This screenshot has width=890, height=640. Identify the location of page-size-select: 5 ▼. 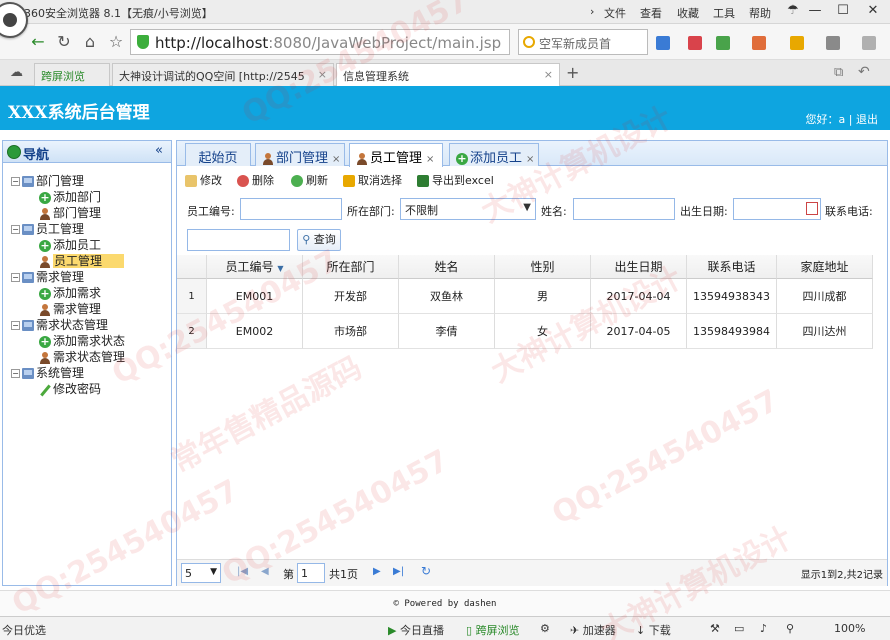
(201, 573).